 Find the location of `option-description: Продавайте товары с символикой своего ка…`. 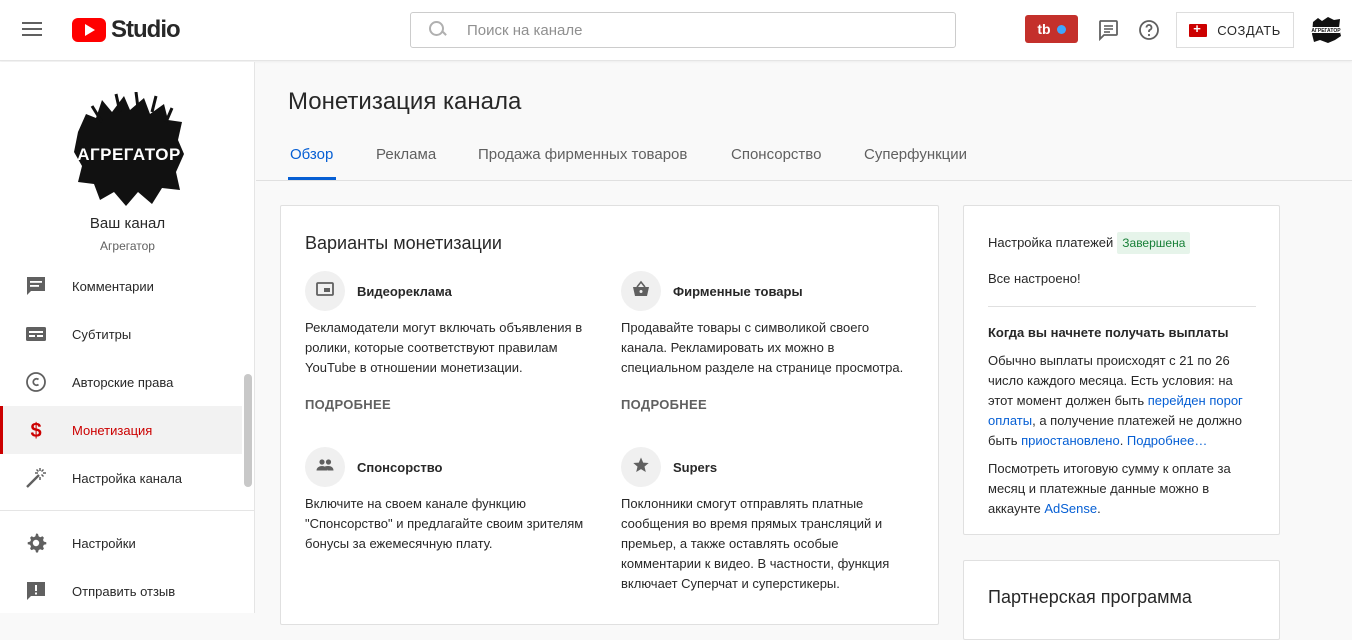

option-description: Продавайте товары с символикой своего ка… is located at coordinates (762, 347).